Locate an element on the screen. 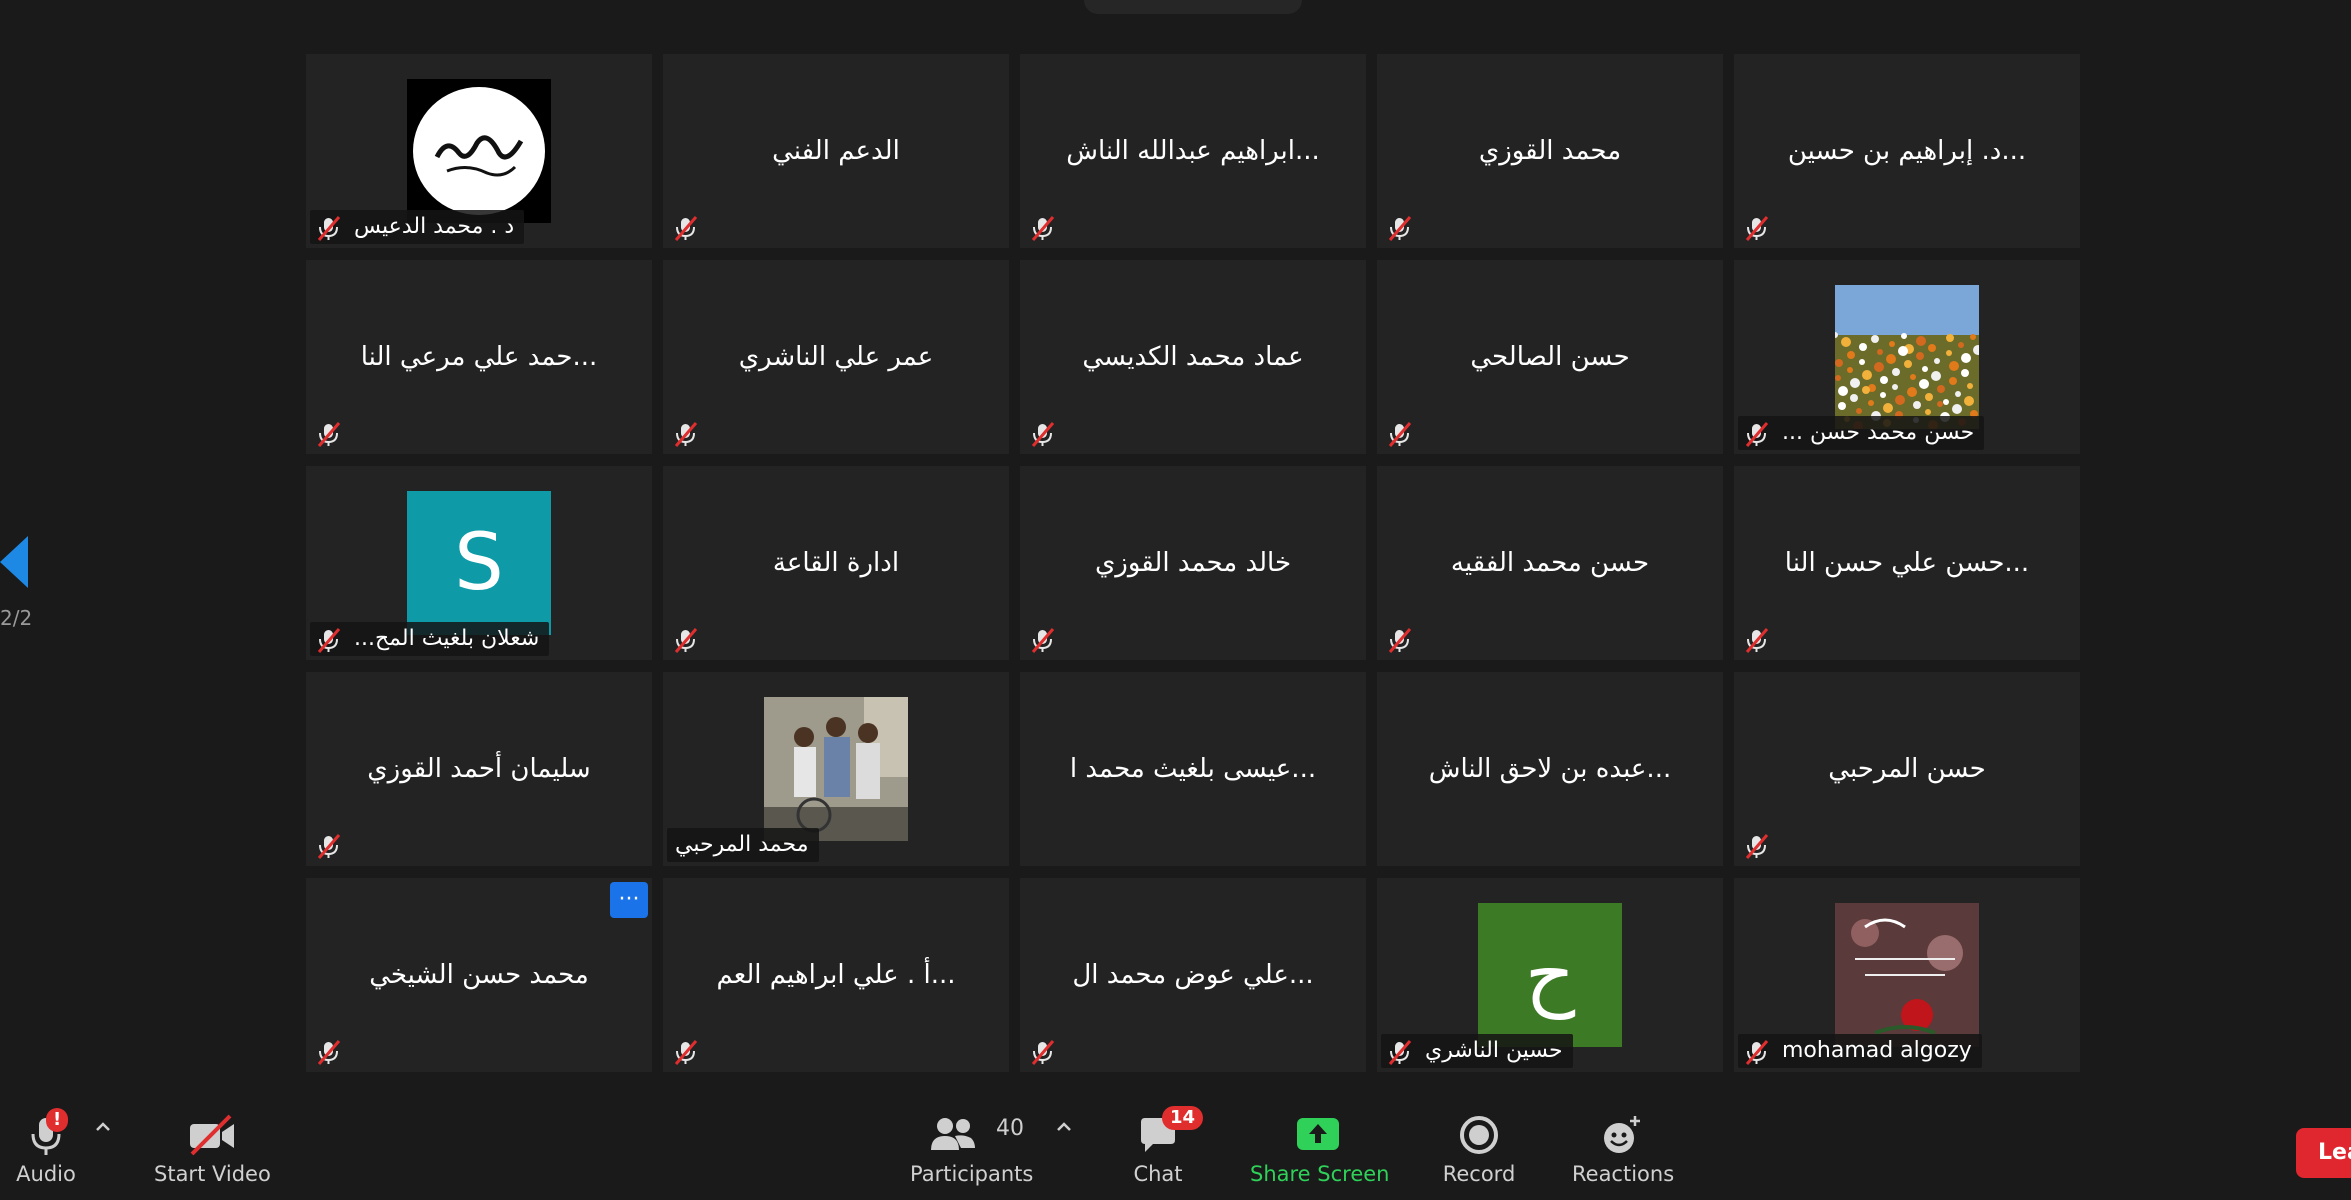 The height and width of the screenshot is (1200, 2351). participant-tile: محمد القوزي is located at coordinates (1550, 151).